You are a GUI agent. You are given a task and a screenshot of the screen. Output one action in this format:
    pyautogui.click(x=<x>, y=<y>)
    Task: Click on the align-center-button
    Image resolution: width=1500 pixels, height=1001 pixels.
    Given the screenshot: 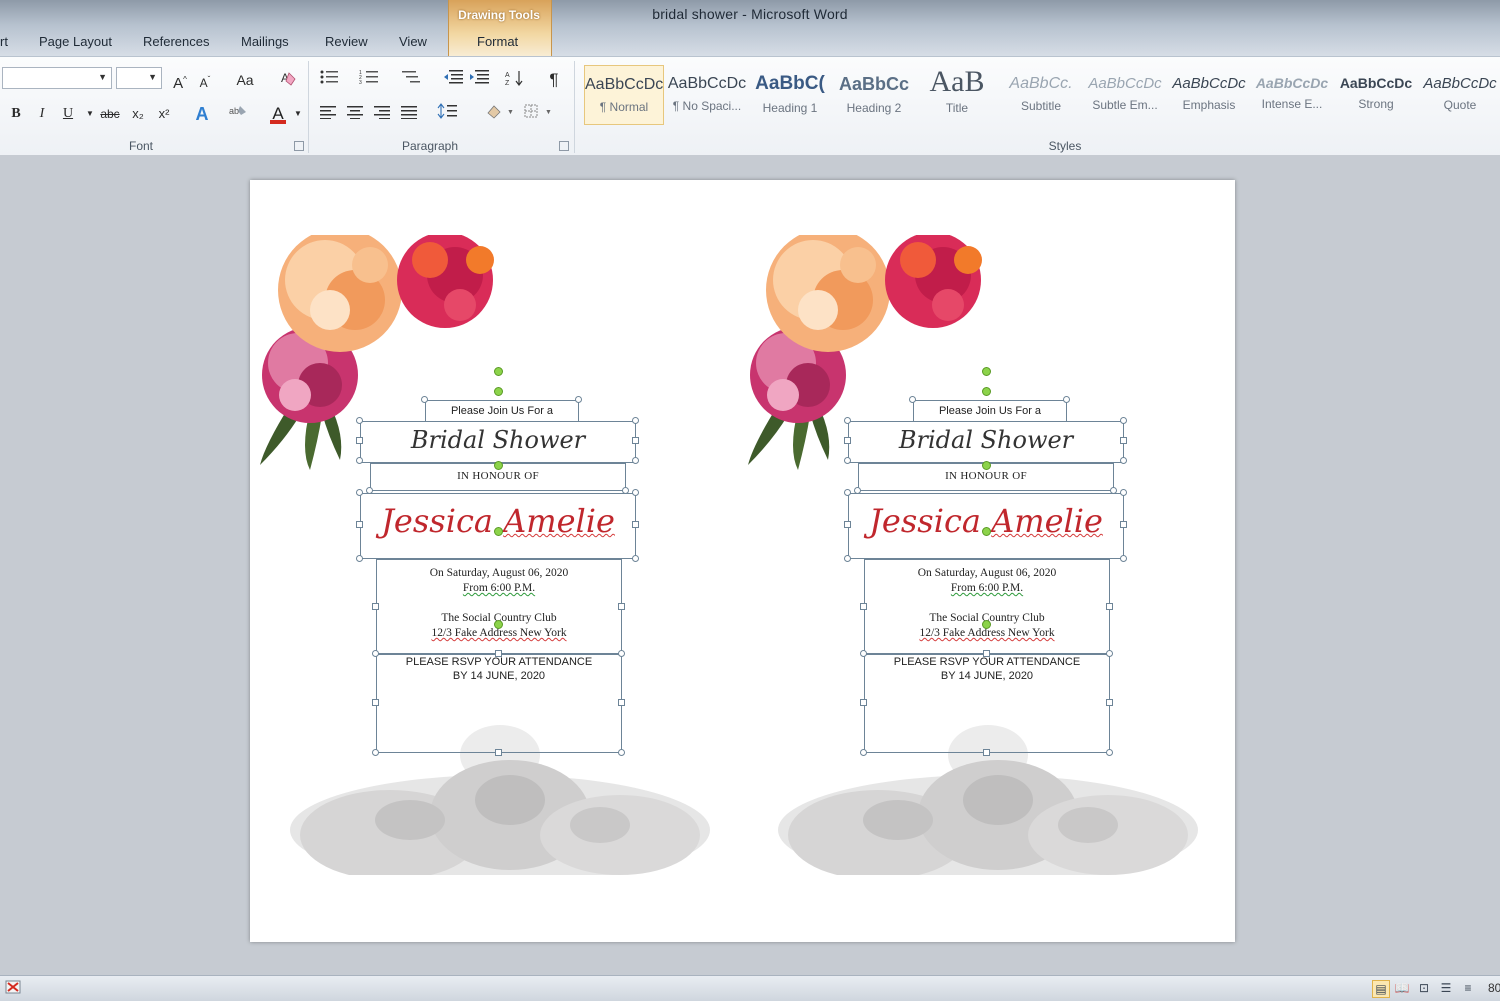 What is the action you would take?
    pyautogui.click(x=355, y=114)
    